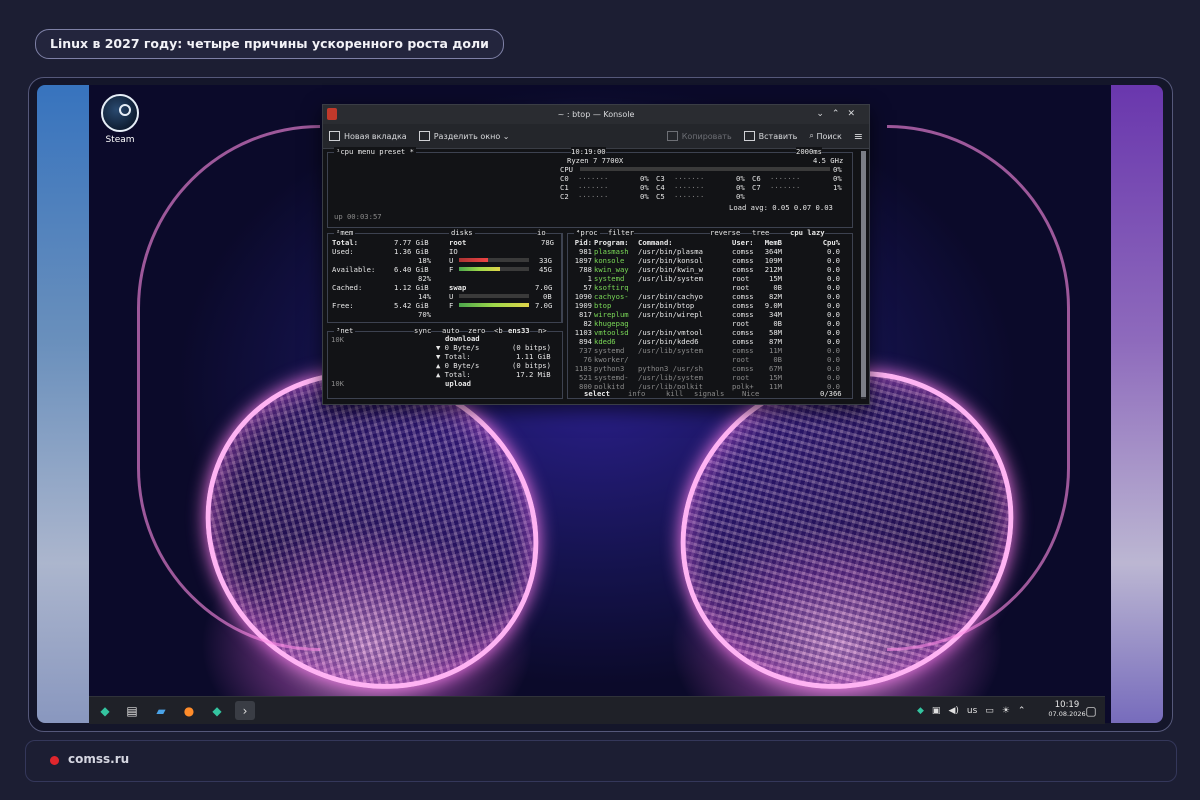 The width and height of the screenshot is (1200, 800). I want to click on proc-header-cell: Program:, so click(614, 242).